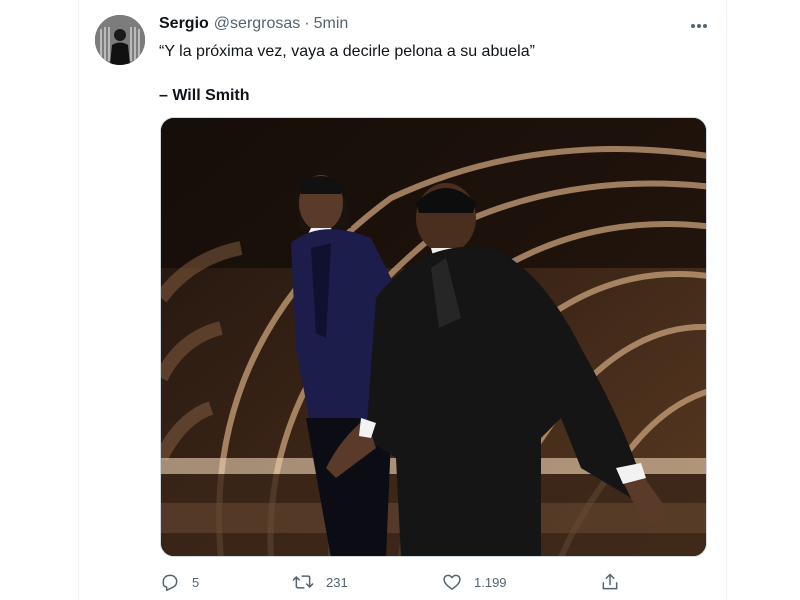 This screenshot has width=800, height=600. I want to click on retweet-icon, so click(303, 582).